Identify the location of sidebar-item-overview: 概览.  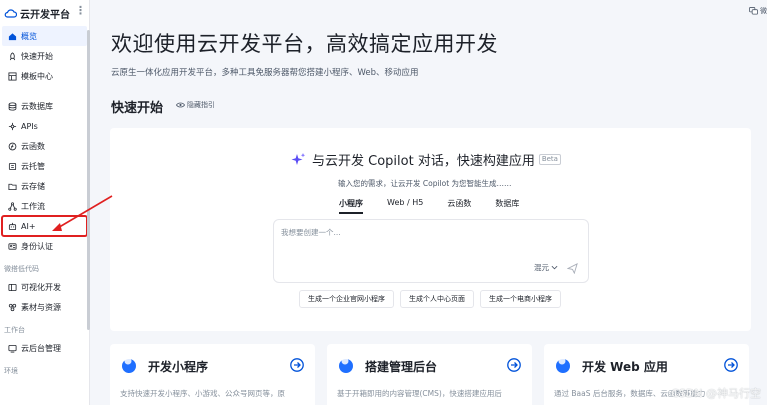
(44, 36).